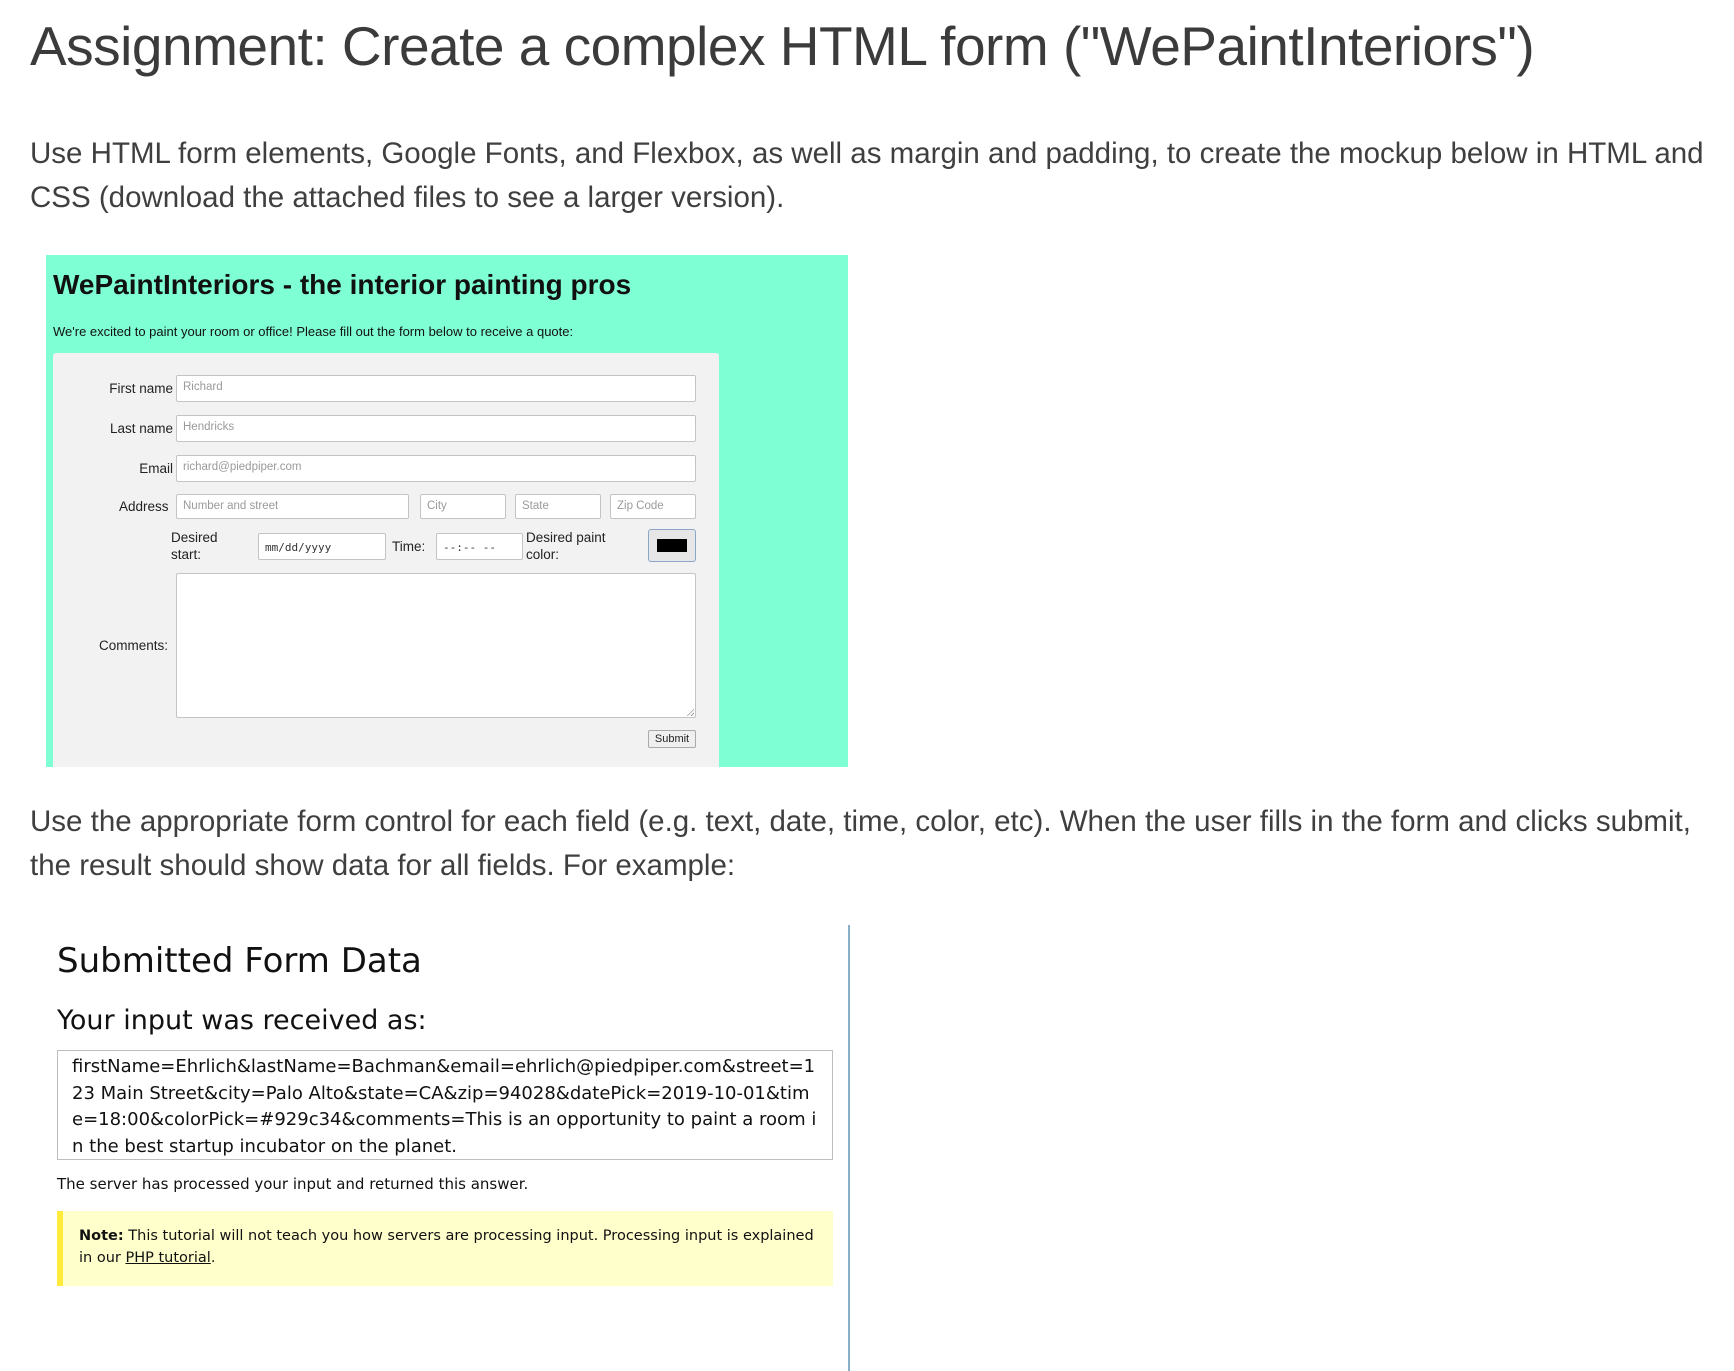 The image size is (1734, 1371). Describe the element at coordinates (436, 645) in the screenshot. I see `comments-textarea` at that location.